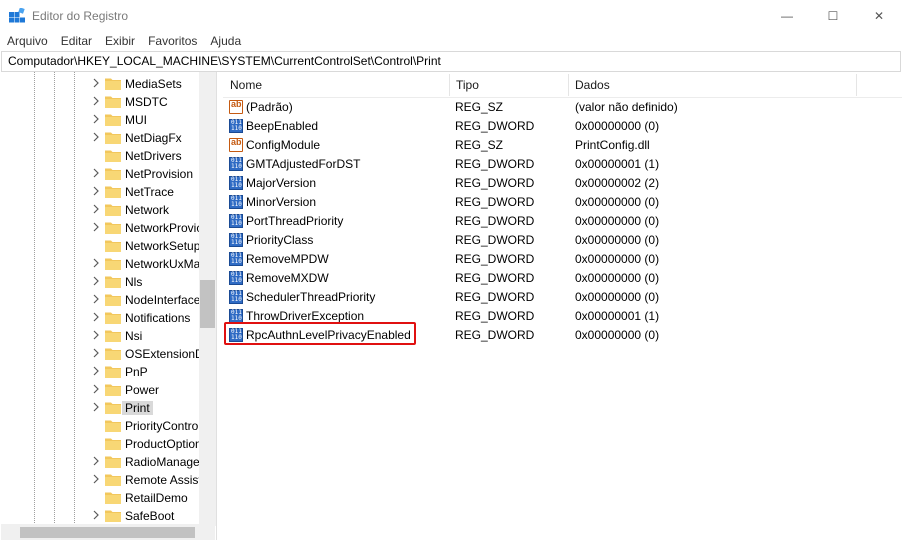 The height and width of the screenshot is (540, 902). What do you see at coordinates (100, 138) in the screenshot?
I see `tree-item: NetDiagFx` at bounding box center [100, 138].